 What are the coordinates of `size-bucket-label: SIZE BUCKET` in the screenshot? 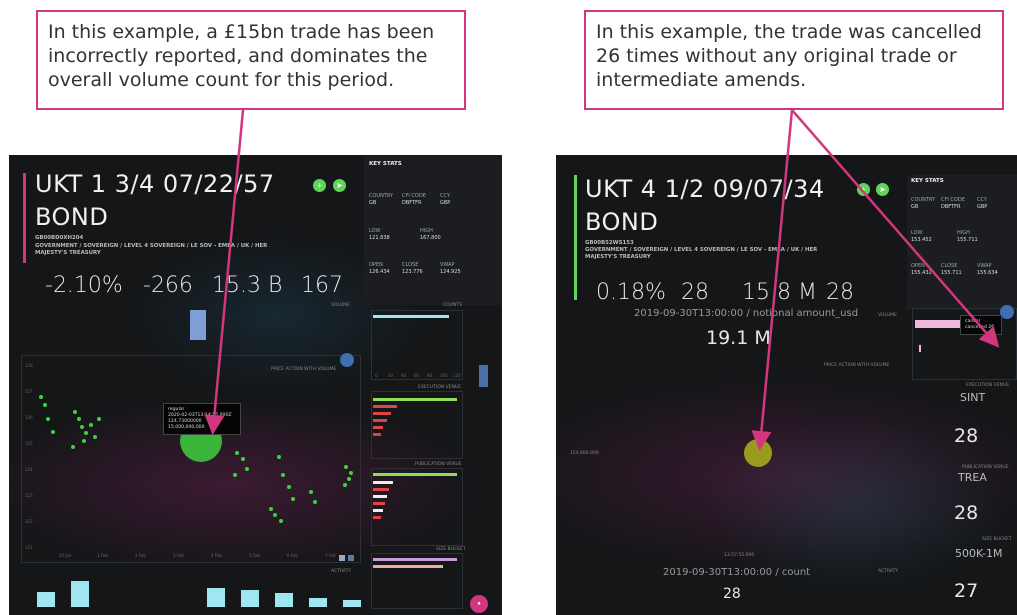 It's located at (451, 549).